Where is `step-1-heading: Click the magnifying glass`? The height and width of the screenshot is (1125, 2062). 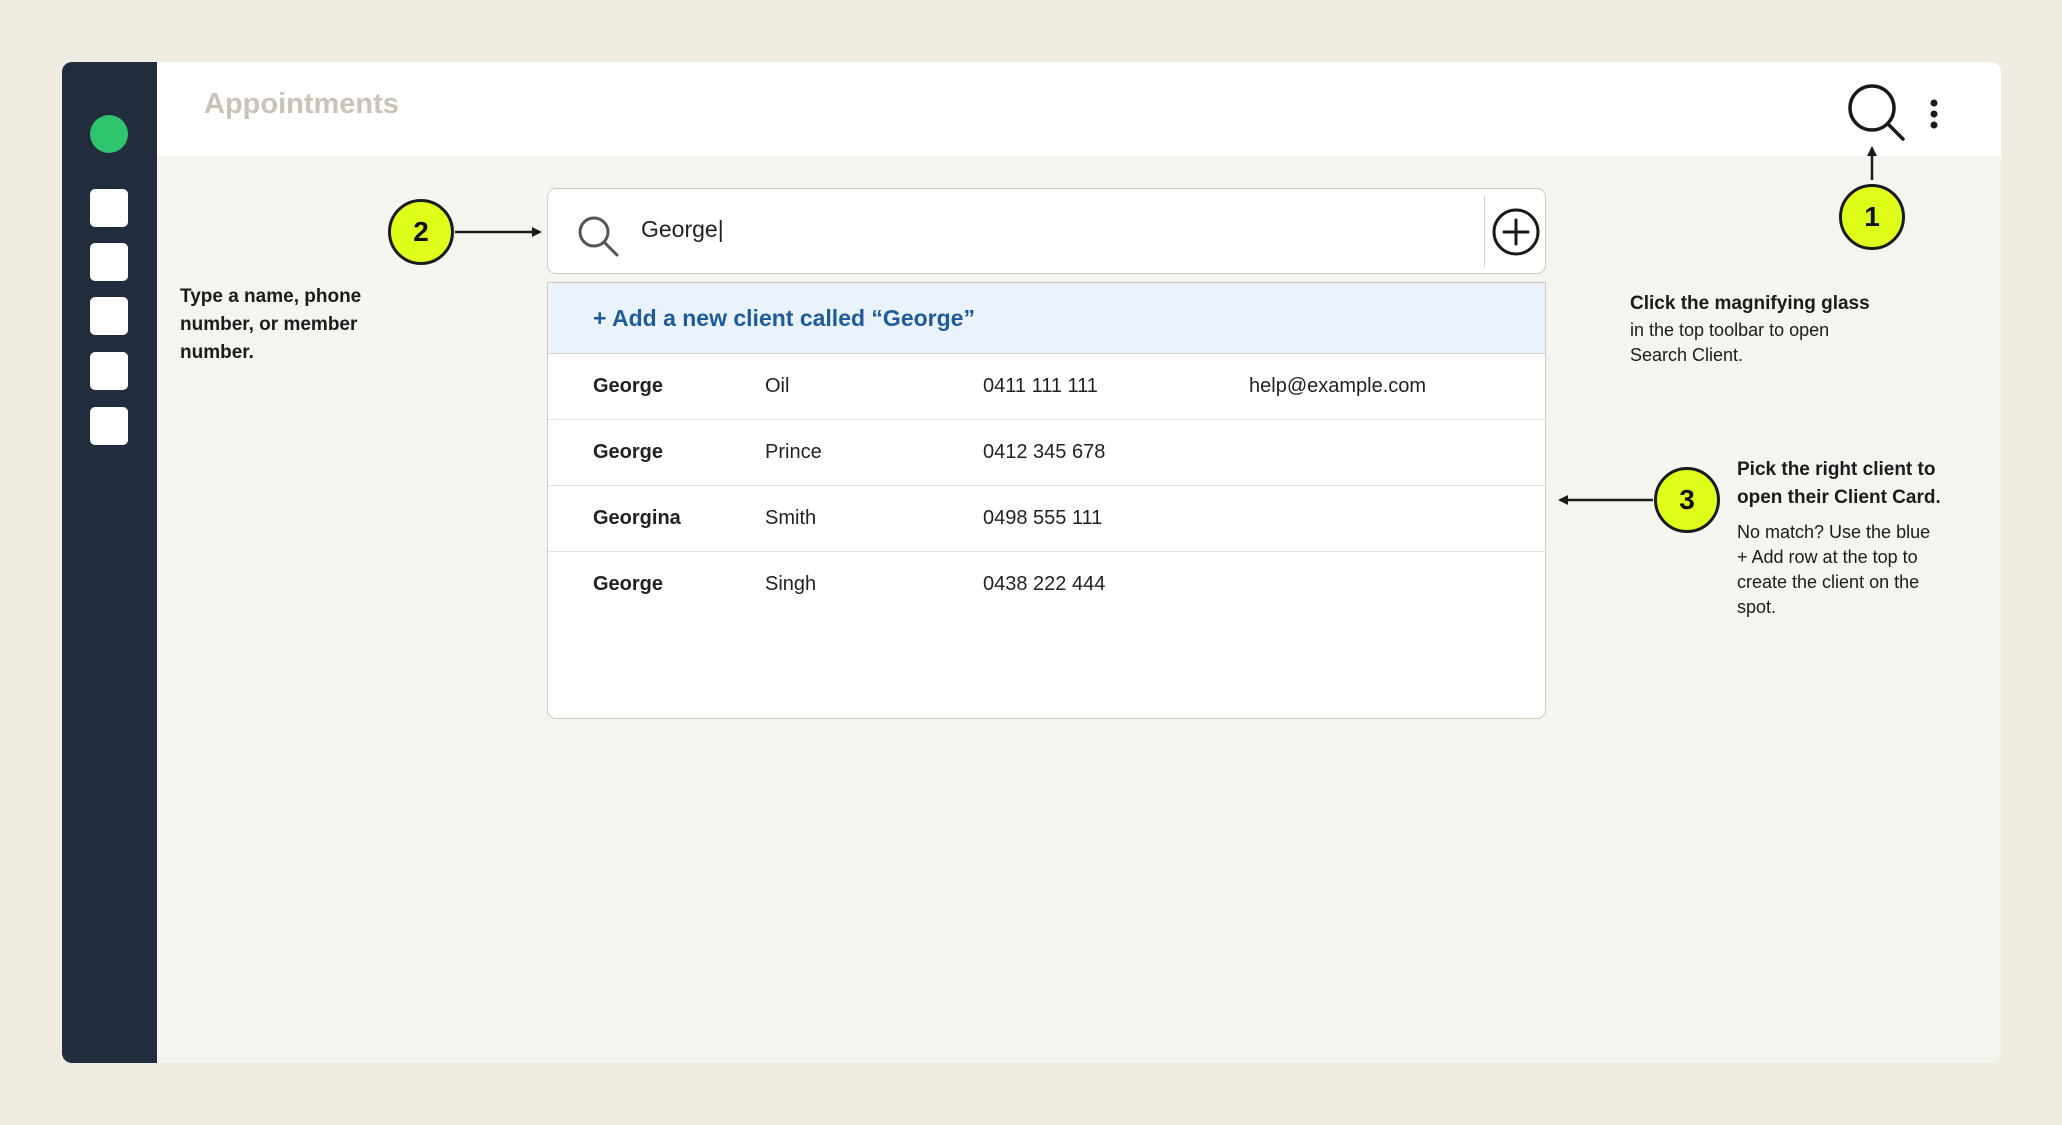
step-1-heading: Click the magnifying glass is located at coordinates (1750, 303).